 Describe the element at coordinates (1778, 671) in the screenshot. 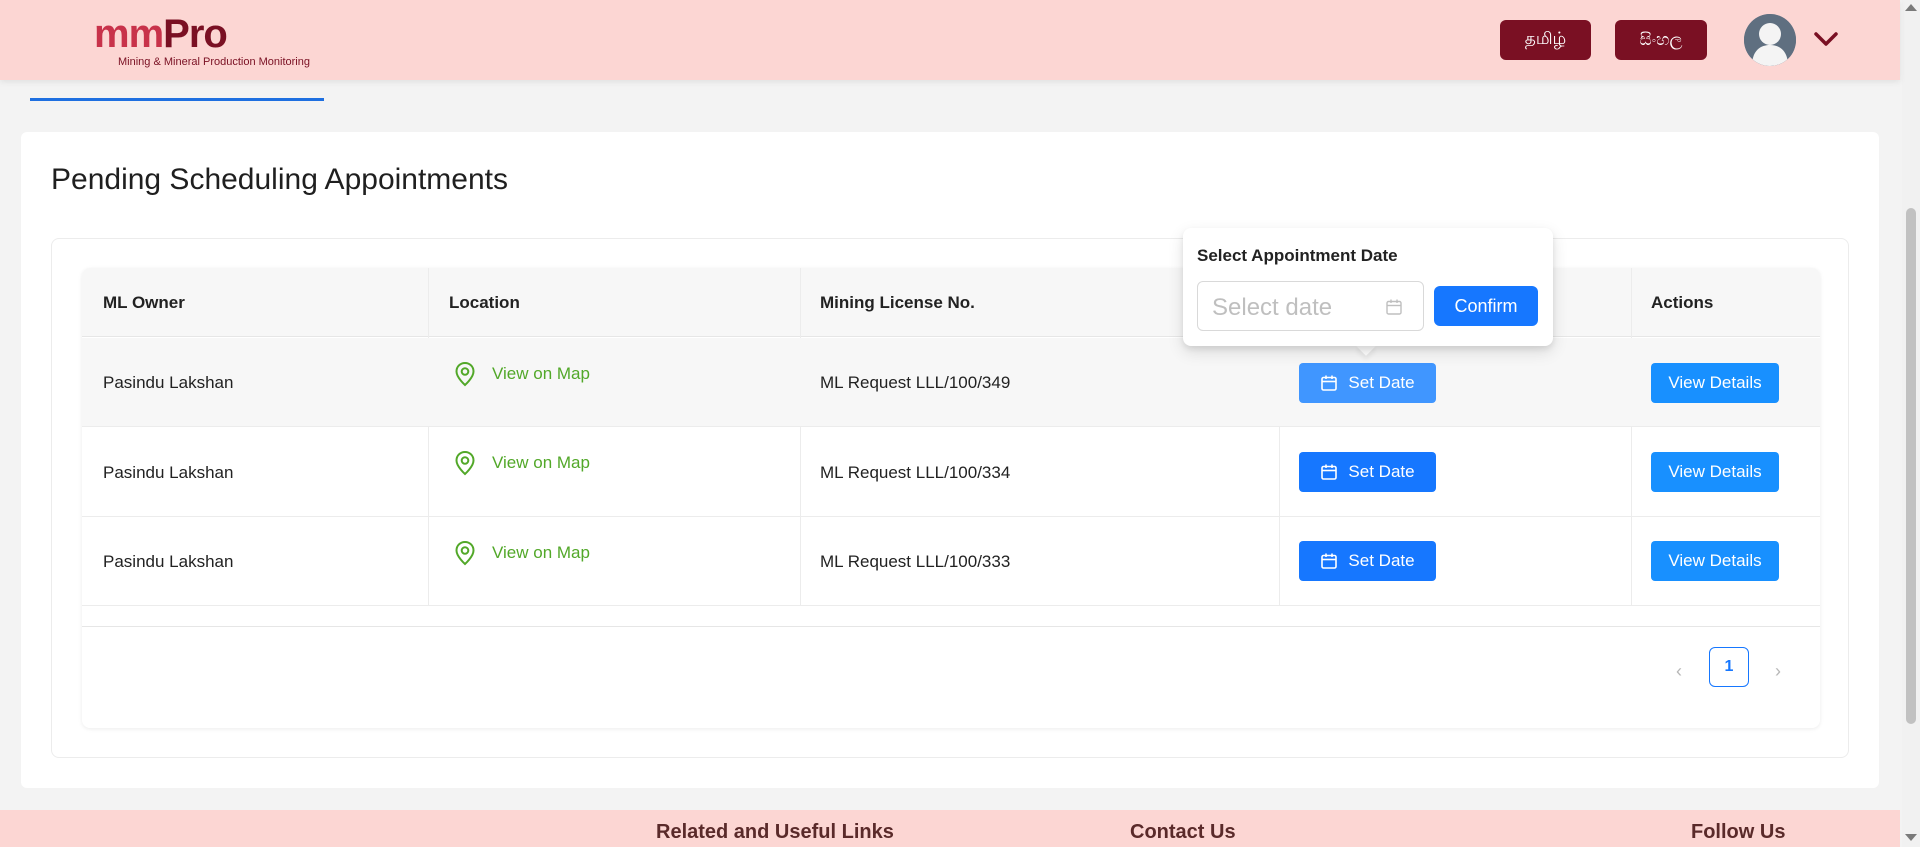

I see `pagination-next-button: ›` at that location.